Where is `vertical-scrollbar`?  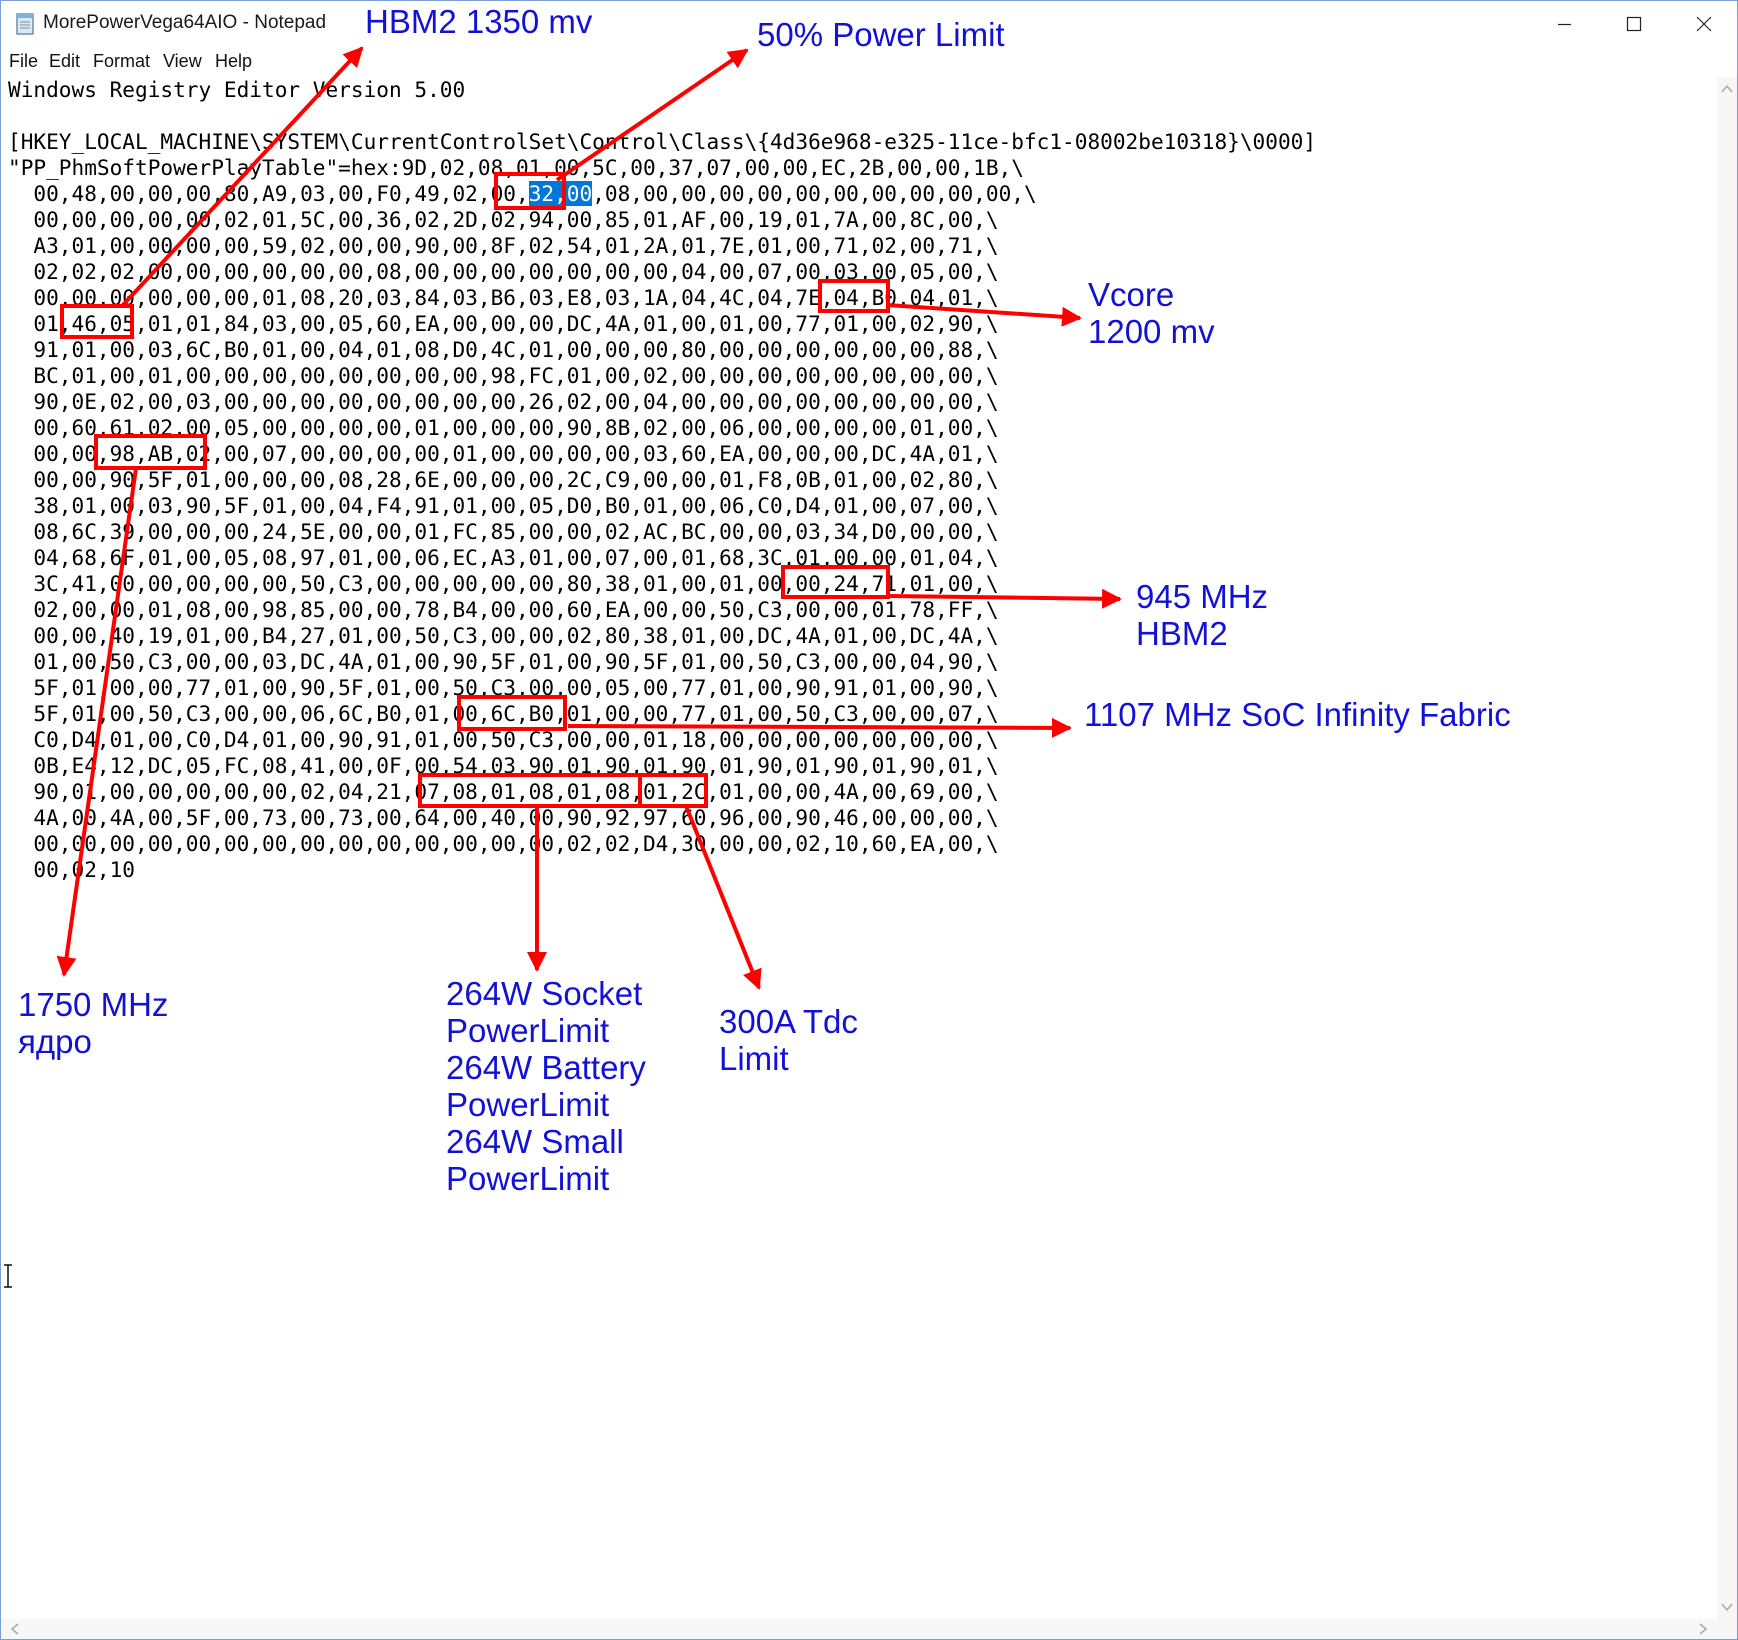
vertical-scrollbar is located at coordinates (1727, 848).